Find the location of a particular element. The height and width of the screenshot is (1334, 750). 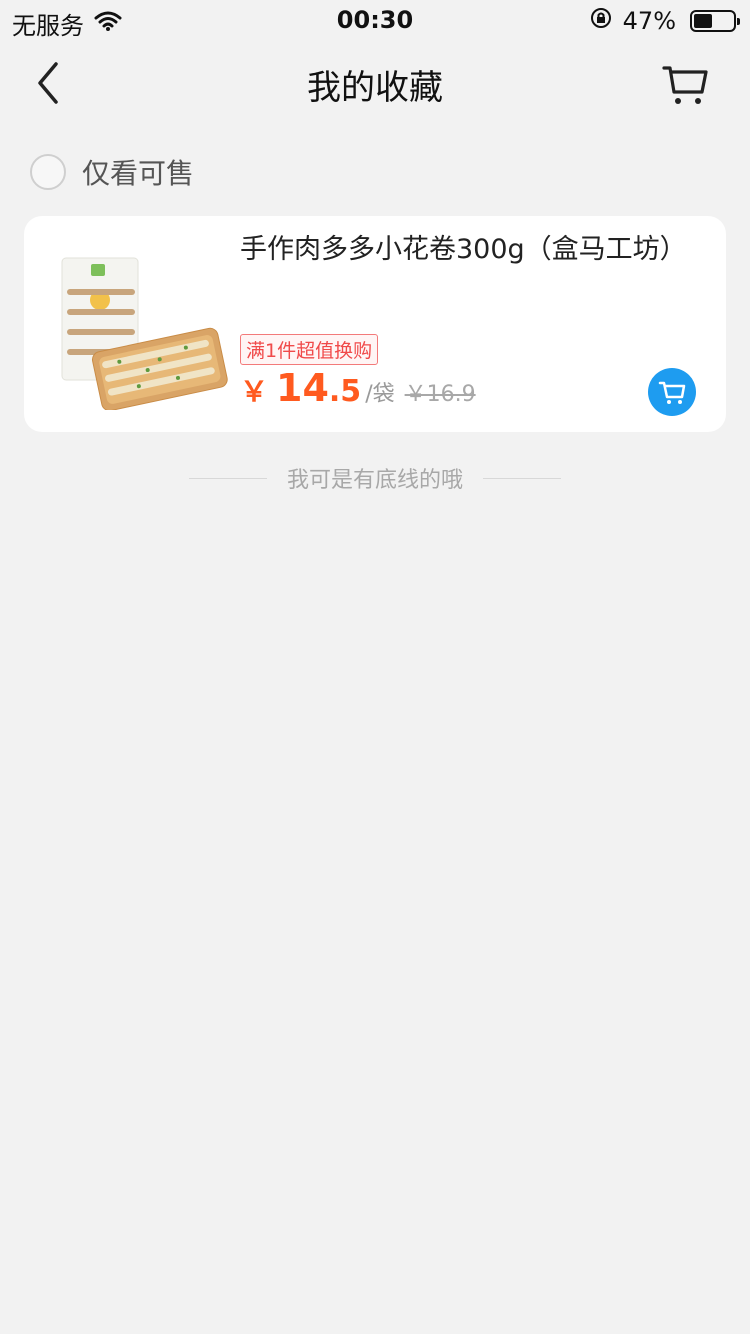

only-available-filter: 仅看可售 is located at coordinates (112, 172).